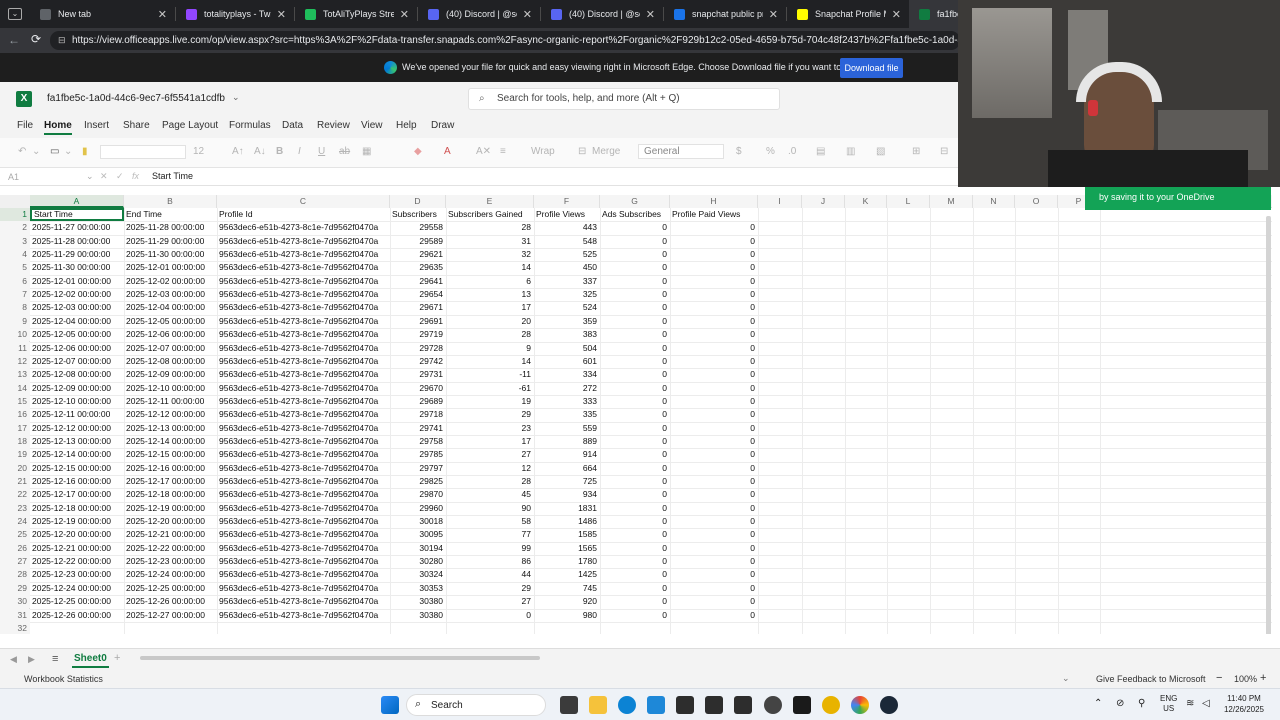 Image resolution: width=1280 pixels, height=720 pixels. I want to click on column-header-j: J, so click(823, 201).